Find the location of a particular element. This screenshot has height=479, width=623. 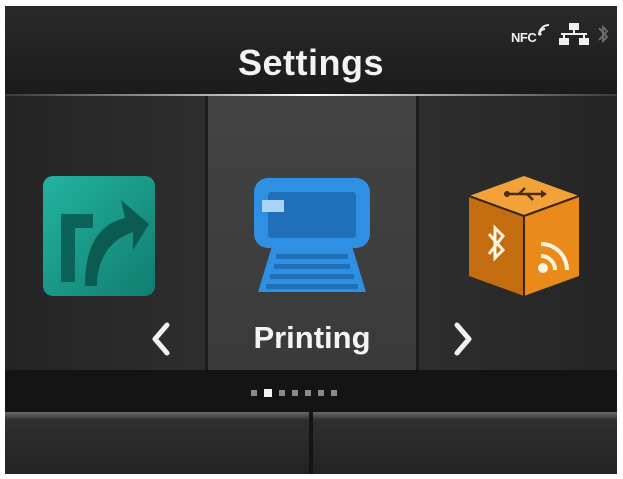

shortcut-arrow-icon is located at coordinates (99, 236).